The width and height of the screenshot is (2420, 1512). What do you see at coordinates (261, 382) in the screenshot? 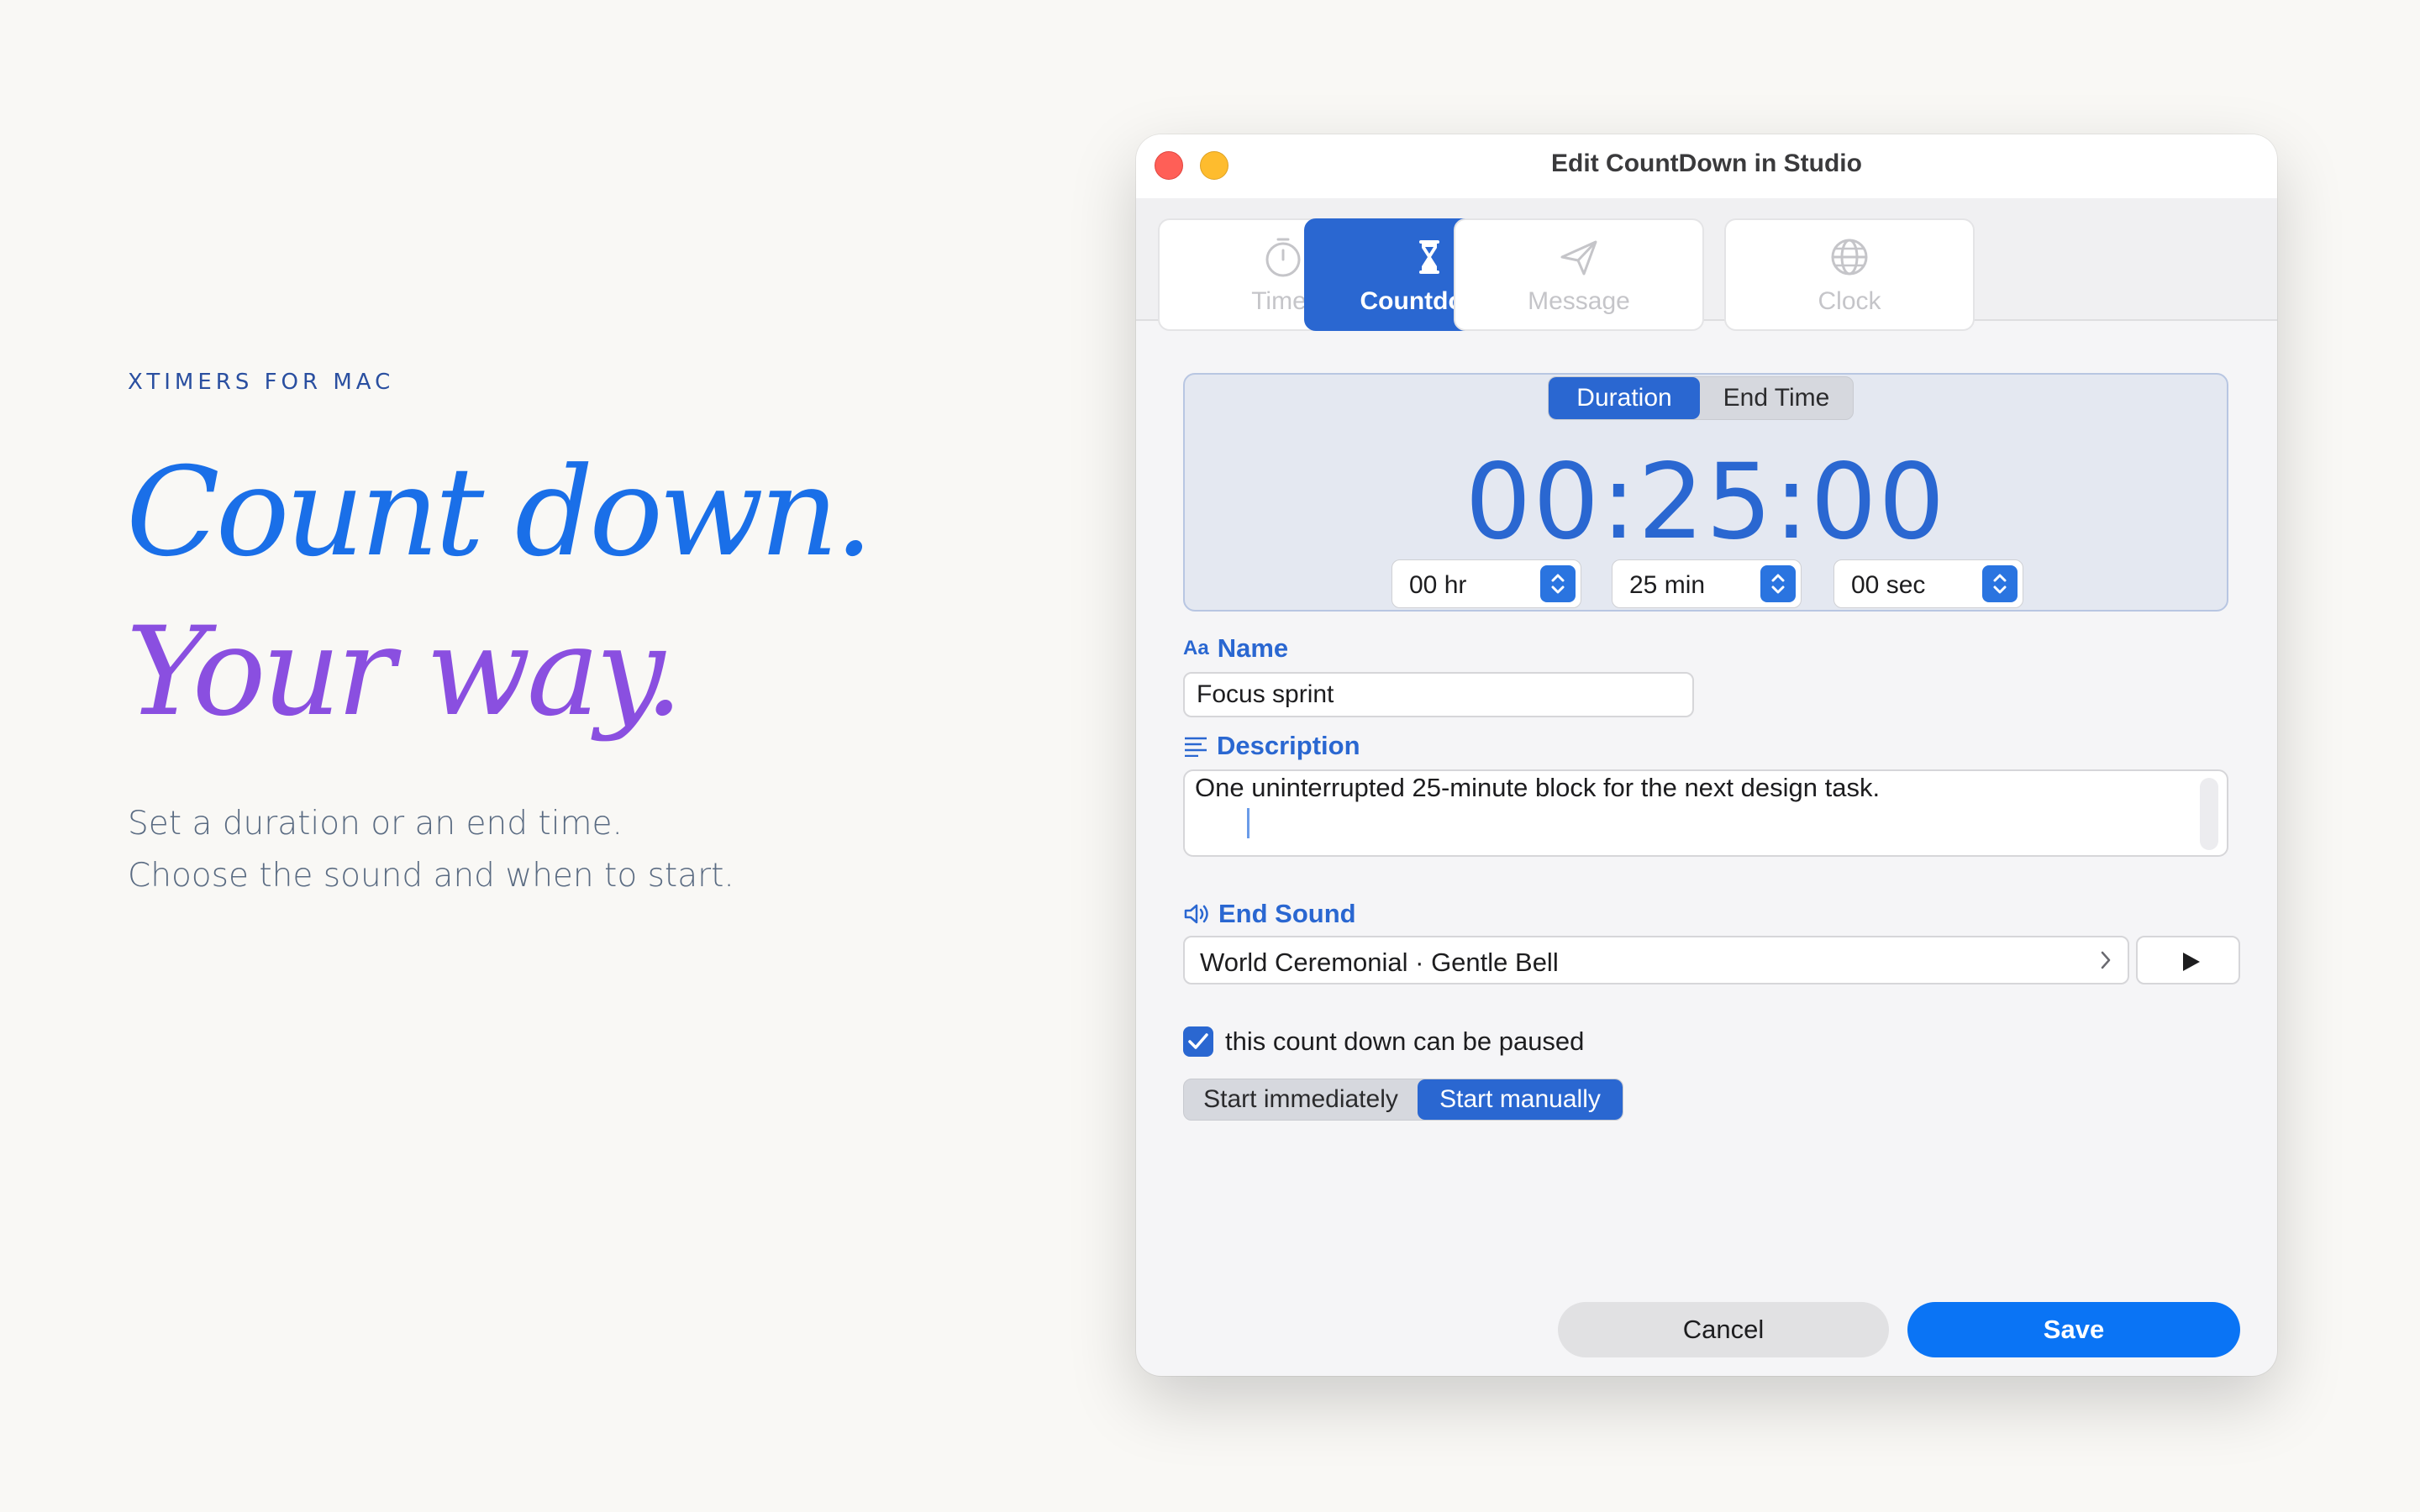
I see `eyebrow: XTIMERS FOR MAC` at bounding box center [261, 382].